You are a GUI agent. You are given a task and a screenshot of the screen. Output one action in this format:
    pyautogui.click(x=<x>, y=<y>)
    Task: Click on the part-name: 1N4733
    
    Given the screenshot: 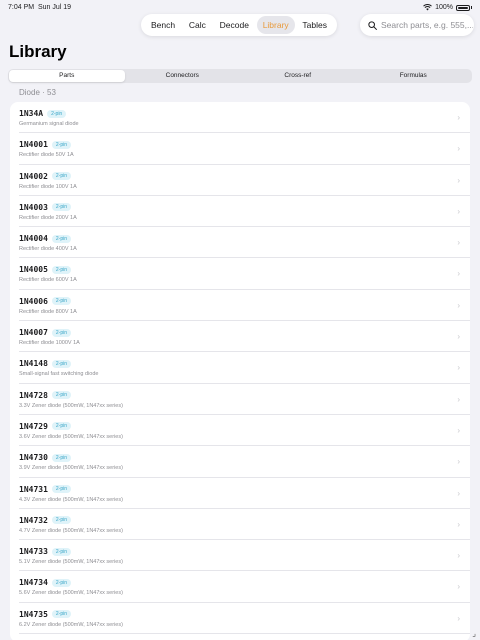 What is the action you would take?
    pyautogui.click(x=33, y=552)
    